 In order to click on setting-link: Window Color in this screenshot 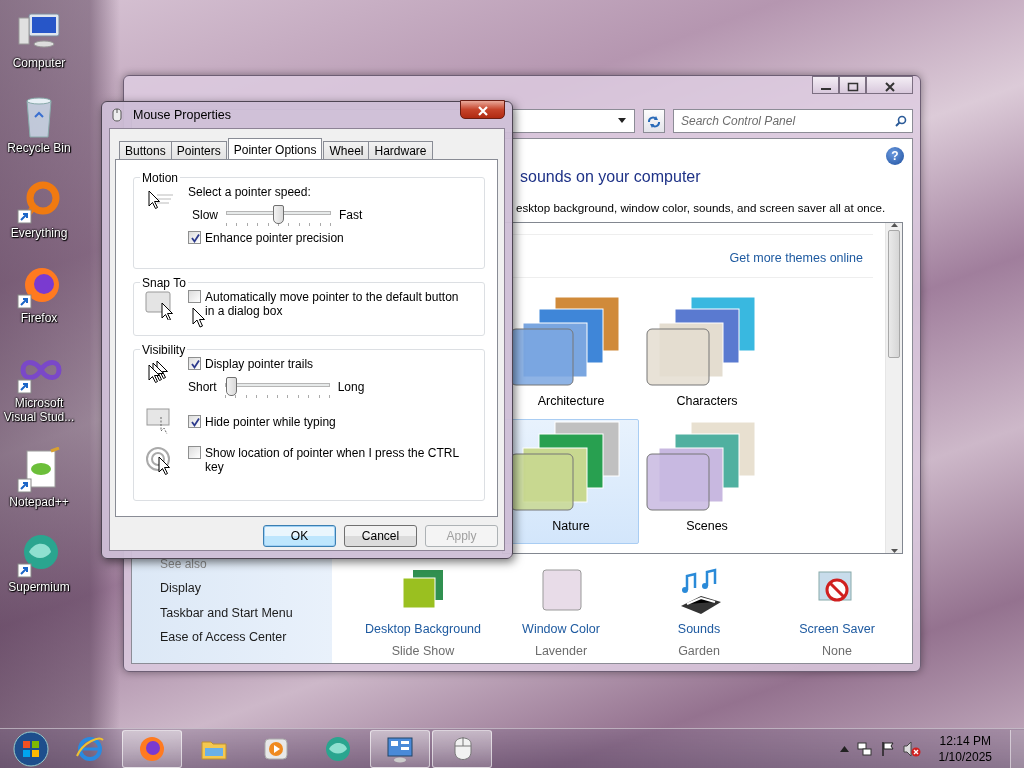, I will do `click(561, 629)`.